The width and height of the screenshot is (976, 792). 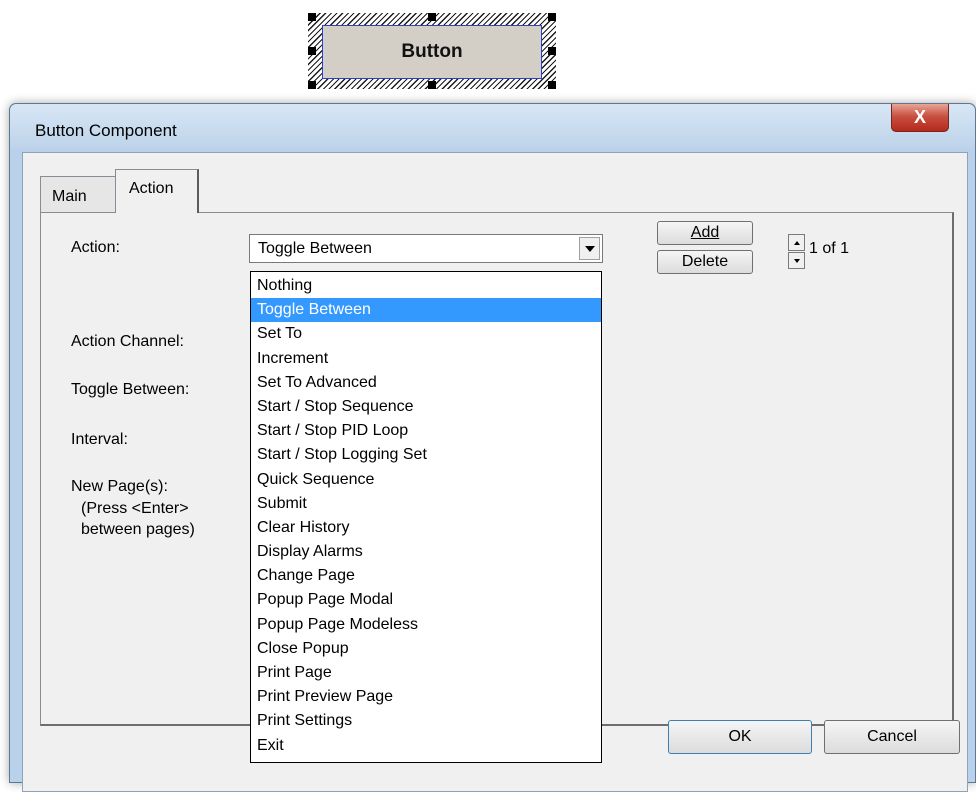 I want to click on dropdown-option-set-to: Set To, so click(x=426, y=334).